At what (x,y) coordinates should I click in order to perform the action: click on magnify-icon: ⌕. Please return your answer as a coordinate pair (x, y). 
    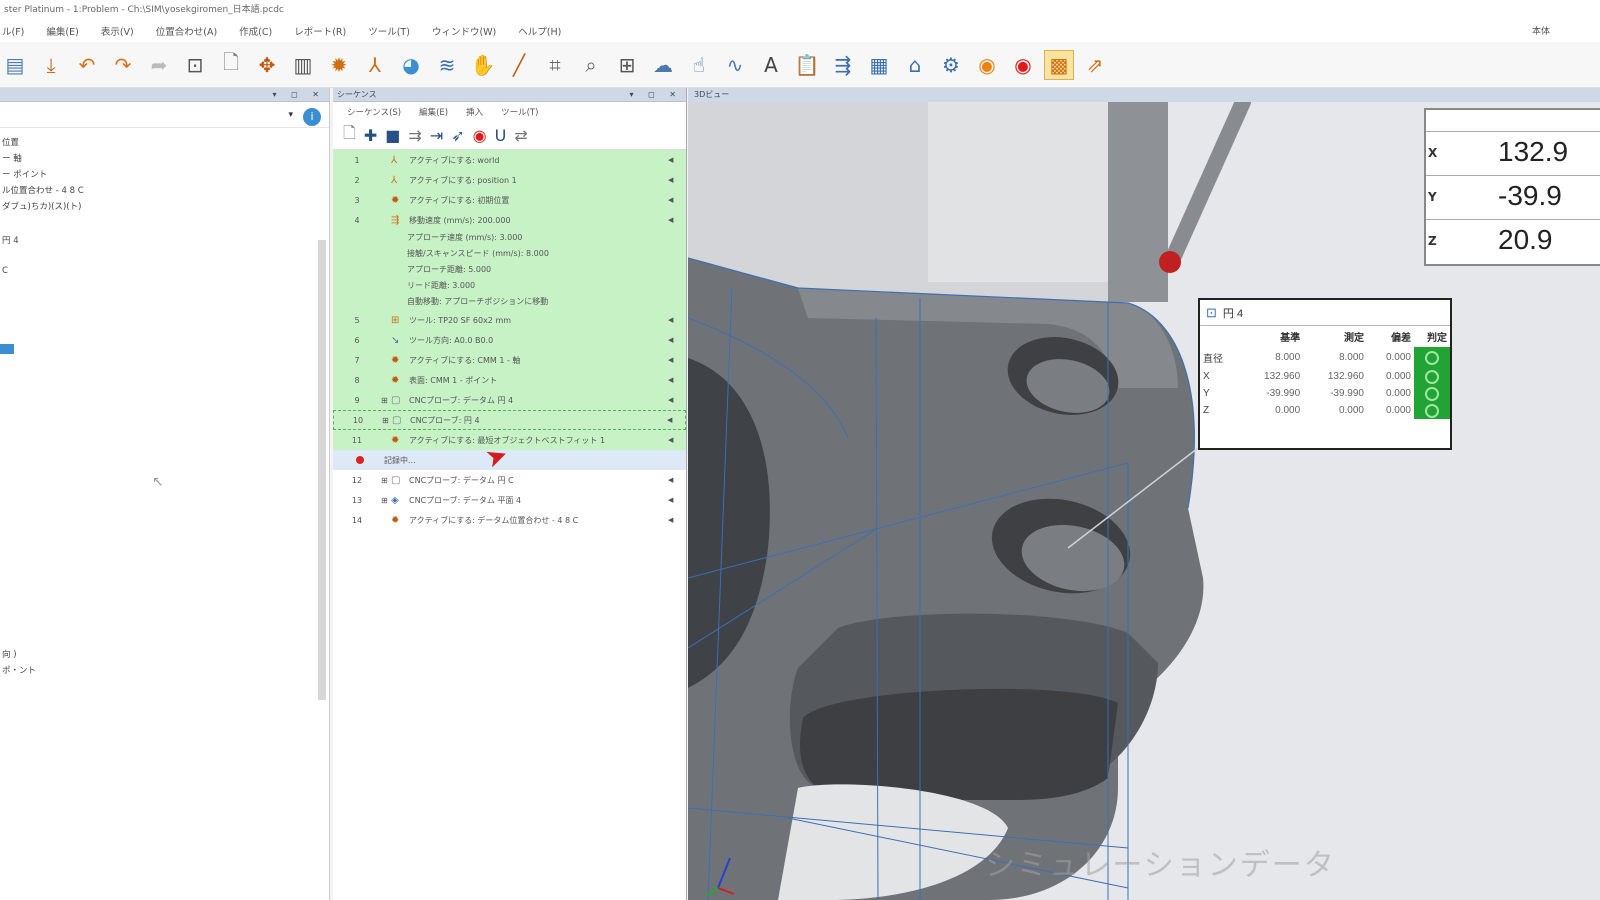
    Looking at the image, I should click on (591, 65).